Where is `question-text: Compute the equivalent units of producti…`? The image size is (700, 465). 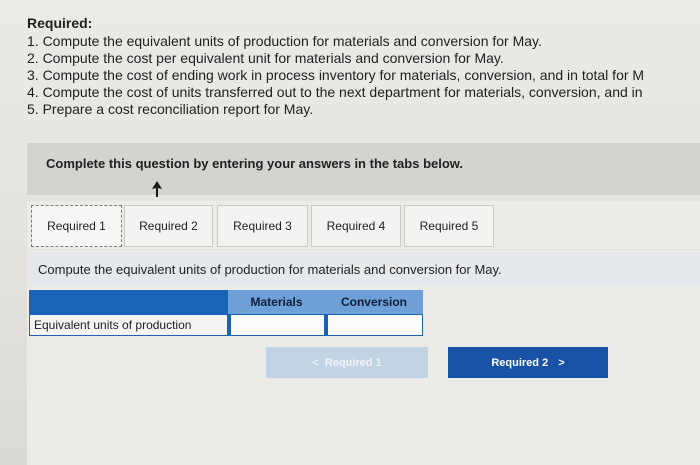
question-text: Compute the equivalent units of producti… is located at coordinates (270, 269).